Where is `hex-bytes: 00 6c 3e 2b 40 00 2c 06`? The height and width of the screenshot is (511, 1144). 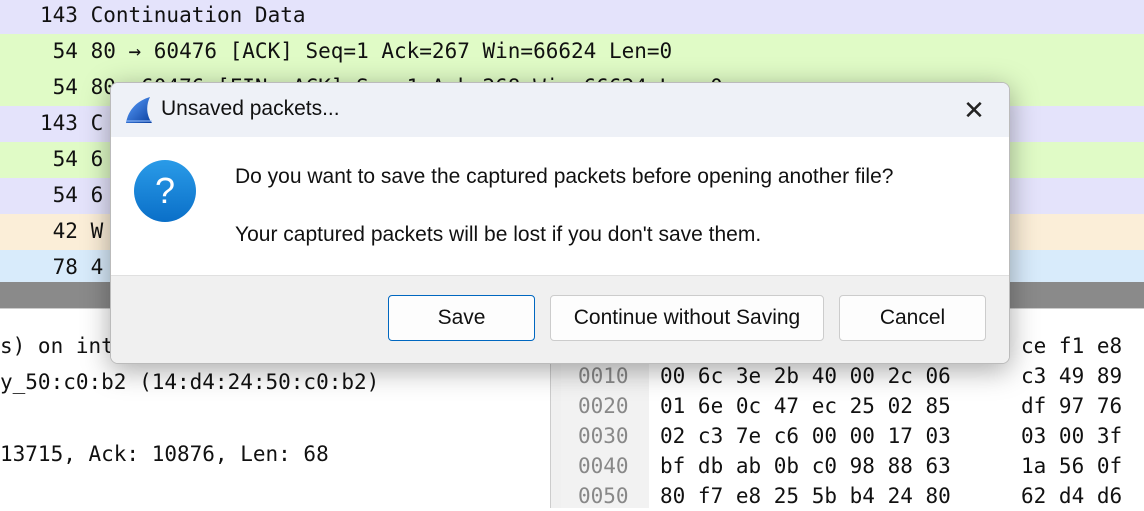 hex-bytes: 00 6c 3e 2b 40 00 2c 06 is located at coordinates (805, 376).